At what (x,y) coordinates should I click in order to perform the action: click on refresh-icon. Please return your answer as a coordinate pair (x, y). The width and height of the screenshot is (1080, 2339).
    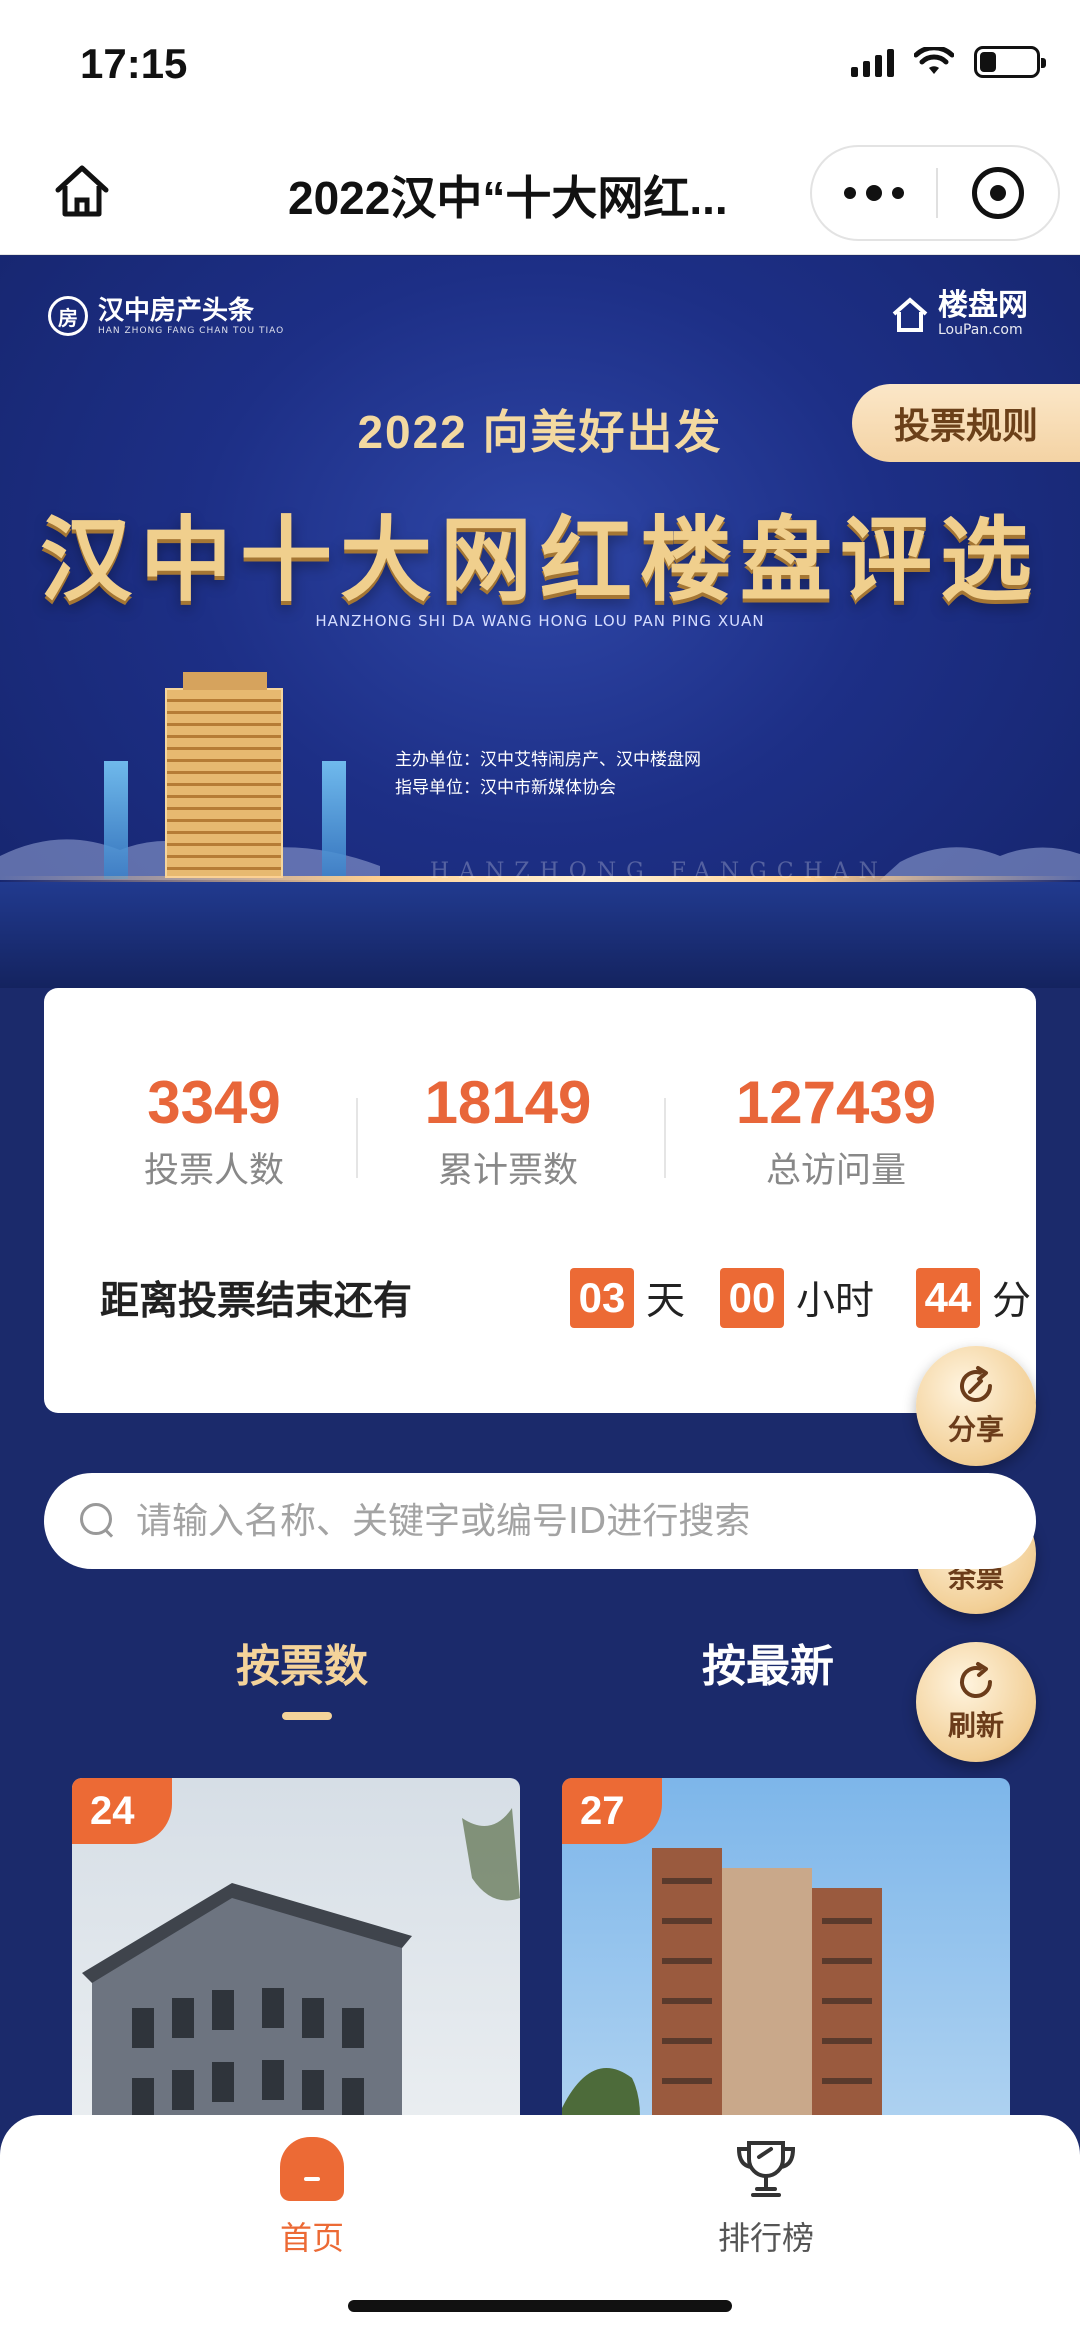
    Looking at the image, I should click on (976, 1680).